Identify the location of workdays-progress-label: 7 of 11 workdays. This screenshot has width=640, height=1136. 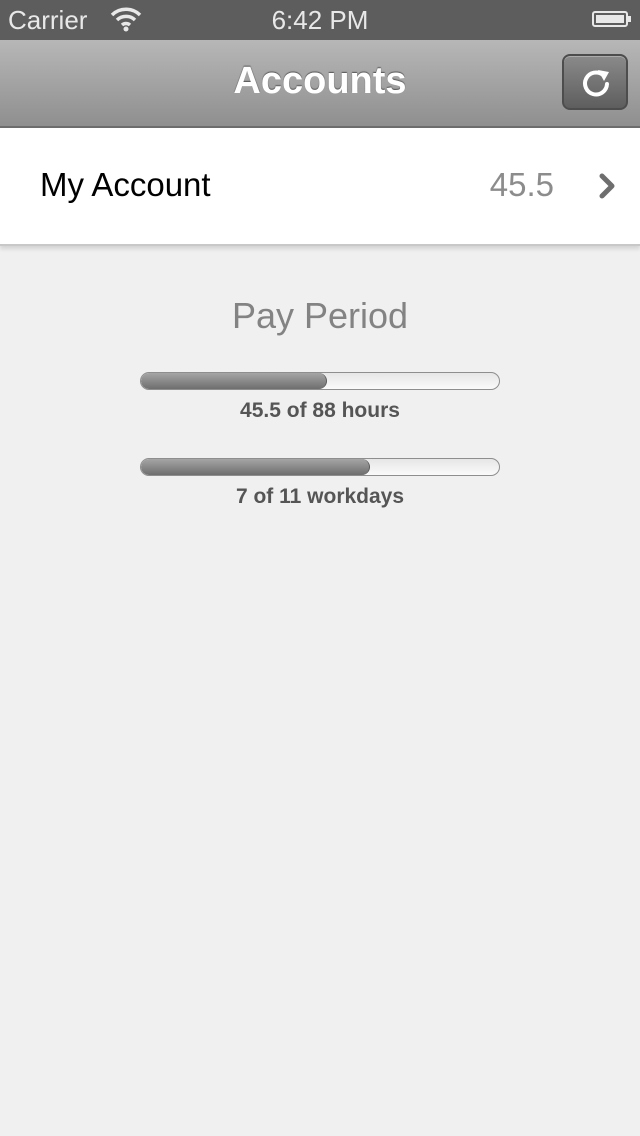
(320, 496).